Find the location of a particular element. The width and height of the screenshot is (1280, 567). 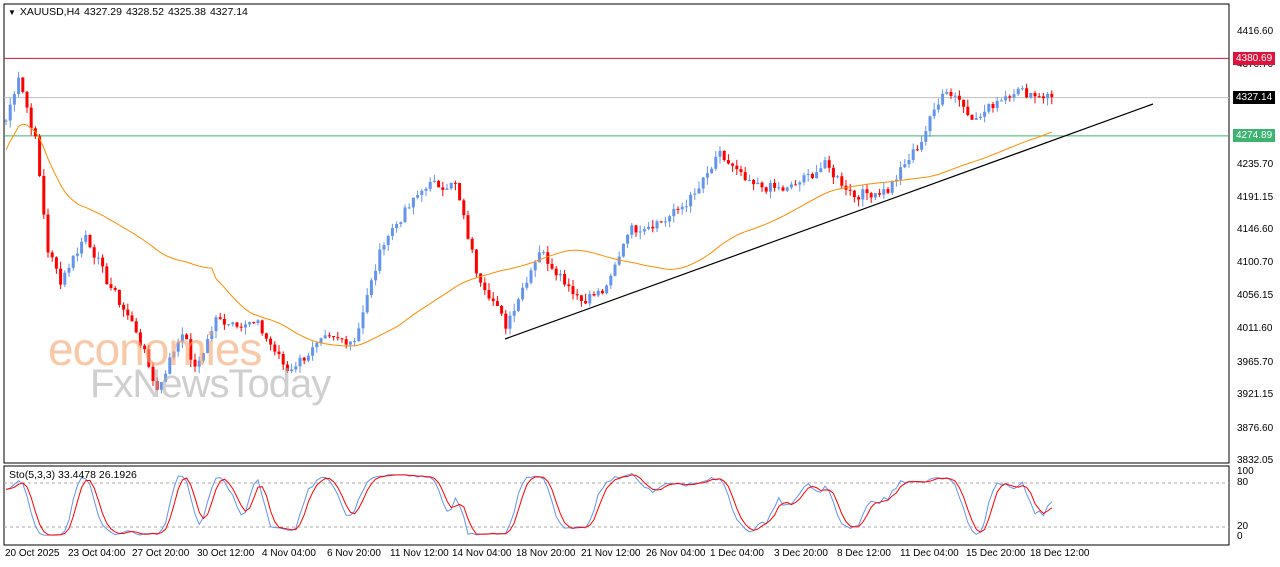

time-axis-label: 3 Dec 20:00 is located at coordinates (801, 553).